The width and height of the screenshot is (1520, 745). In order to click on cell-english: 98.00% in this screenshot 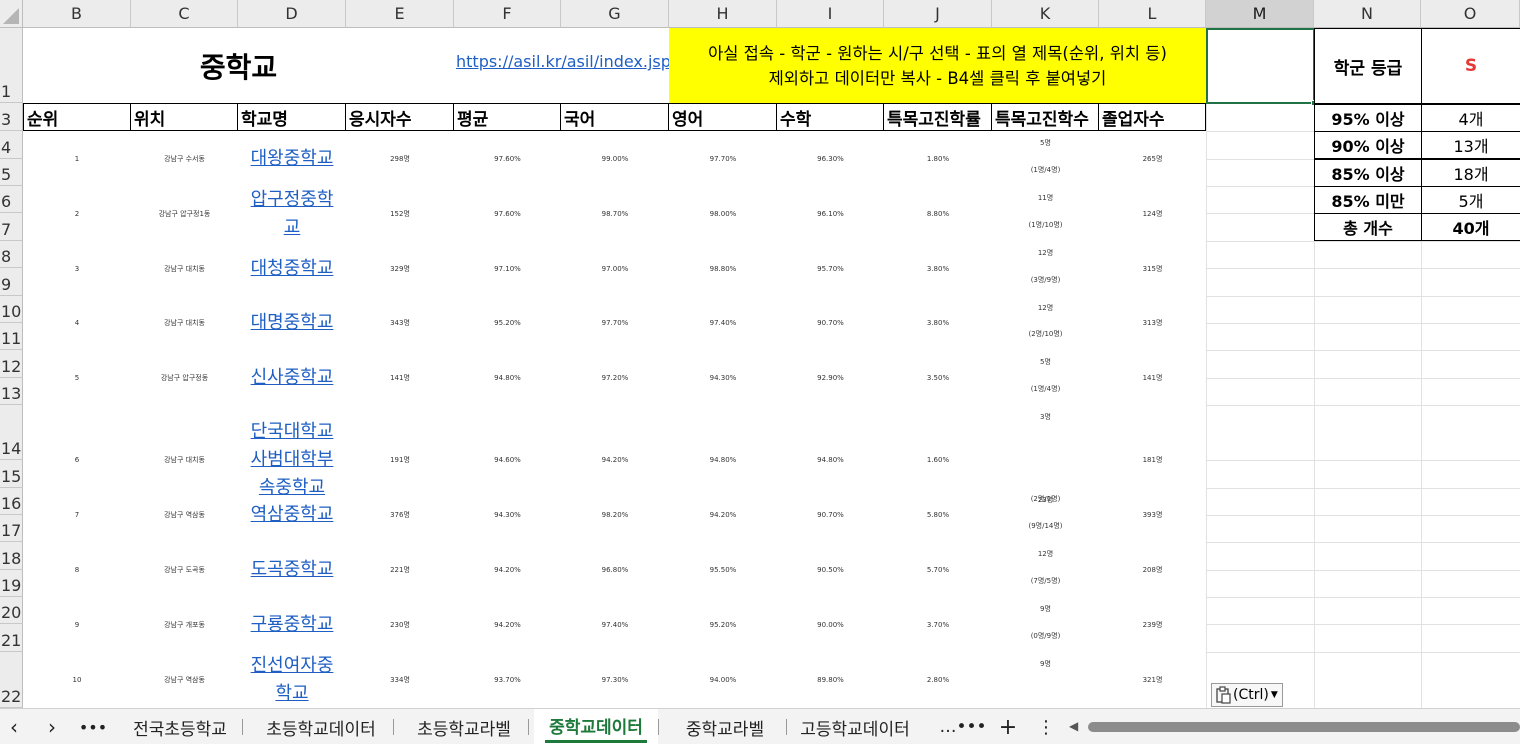, I will do `click(723, 213)`.